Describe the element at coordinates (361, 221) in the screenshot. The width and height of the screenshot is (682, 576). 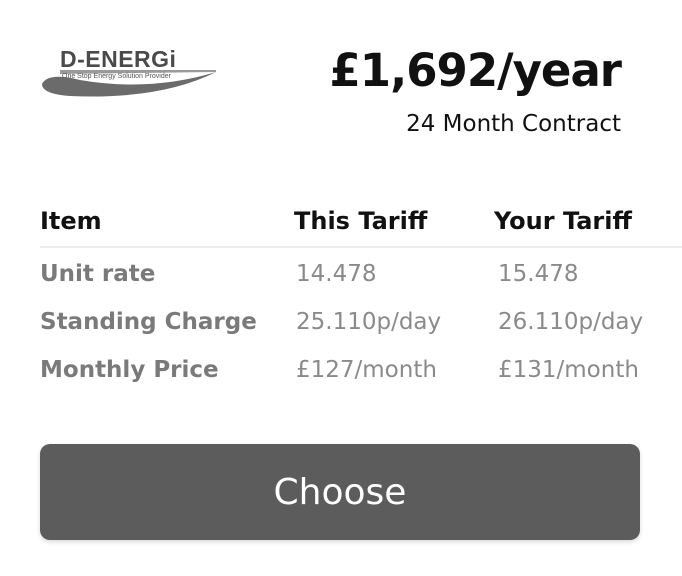
I see `column-header-this-tariff: This Tariff` at that location.